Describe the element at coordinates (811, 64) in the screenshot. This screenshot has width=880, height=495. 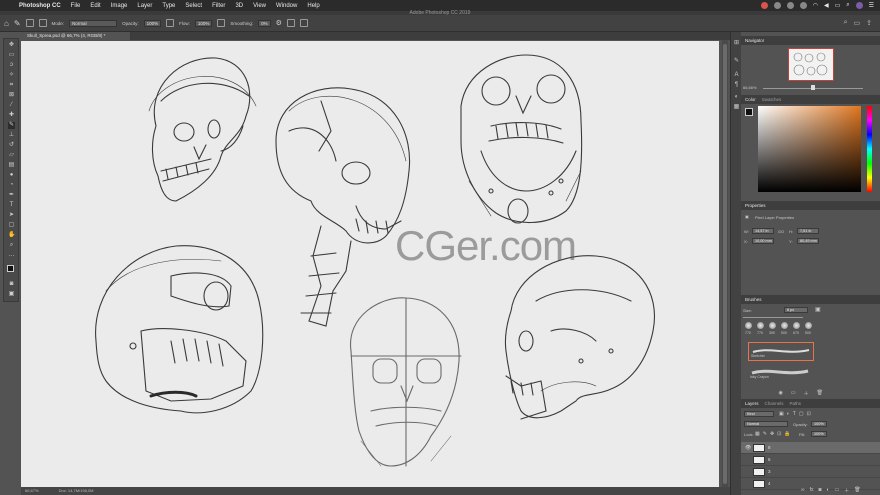
I see `navigator-thumbnail` at that location.